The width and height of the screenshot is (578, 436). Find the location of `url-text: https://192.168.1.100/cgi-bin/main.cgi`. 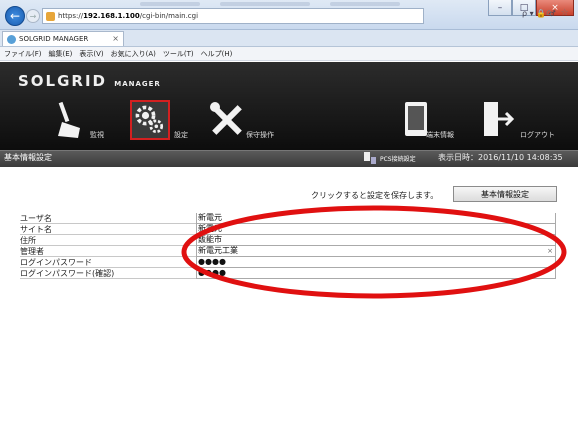

url-text: https://192.168.1.100/cgi-bin/main.cgi is located at coordinates (128, 16).